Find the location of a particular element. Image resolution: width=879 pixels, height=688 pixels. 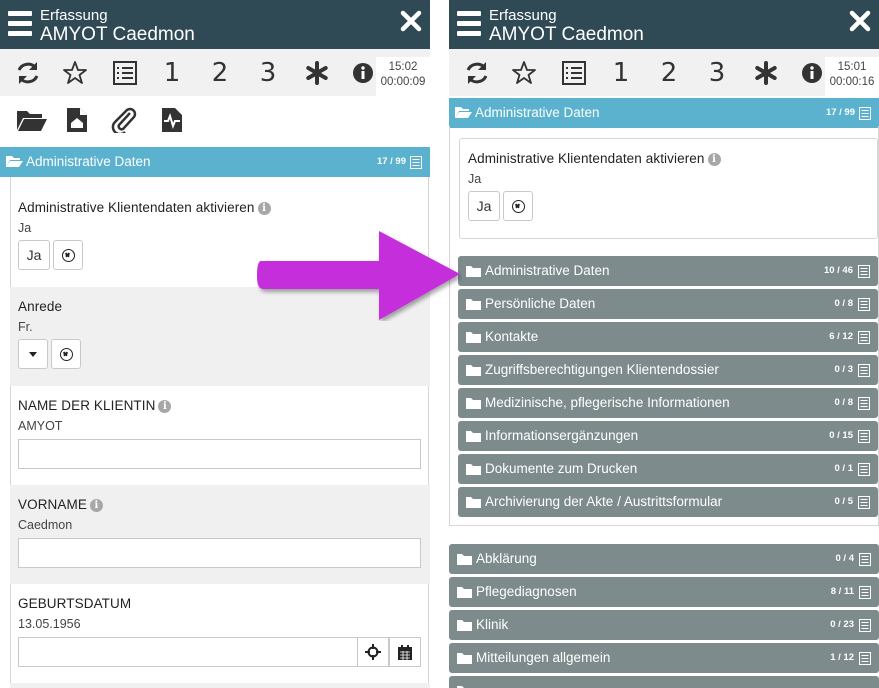

section-cut-off is located at coordinates (664, 682).